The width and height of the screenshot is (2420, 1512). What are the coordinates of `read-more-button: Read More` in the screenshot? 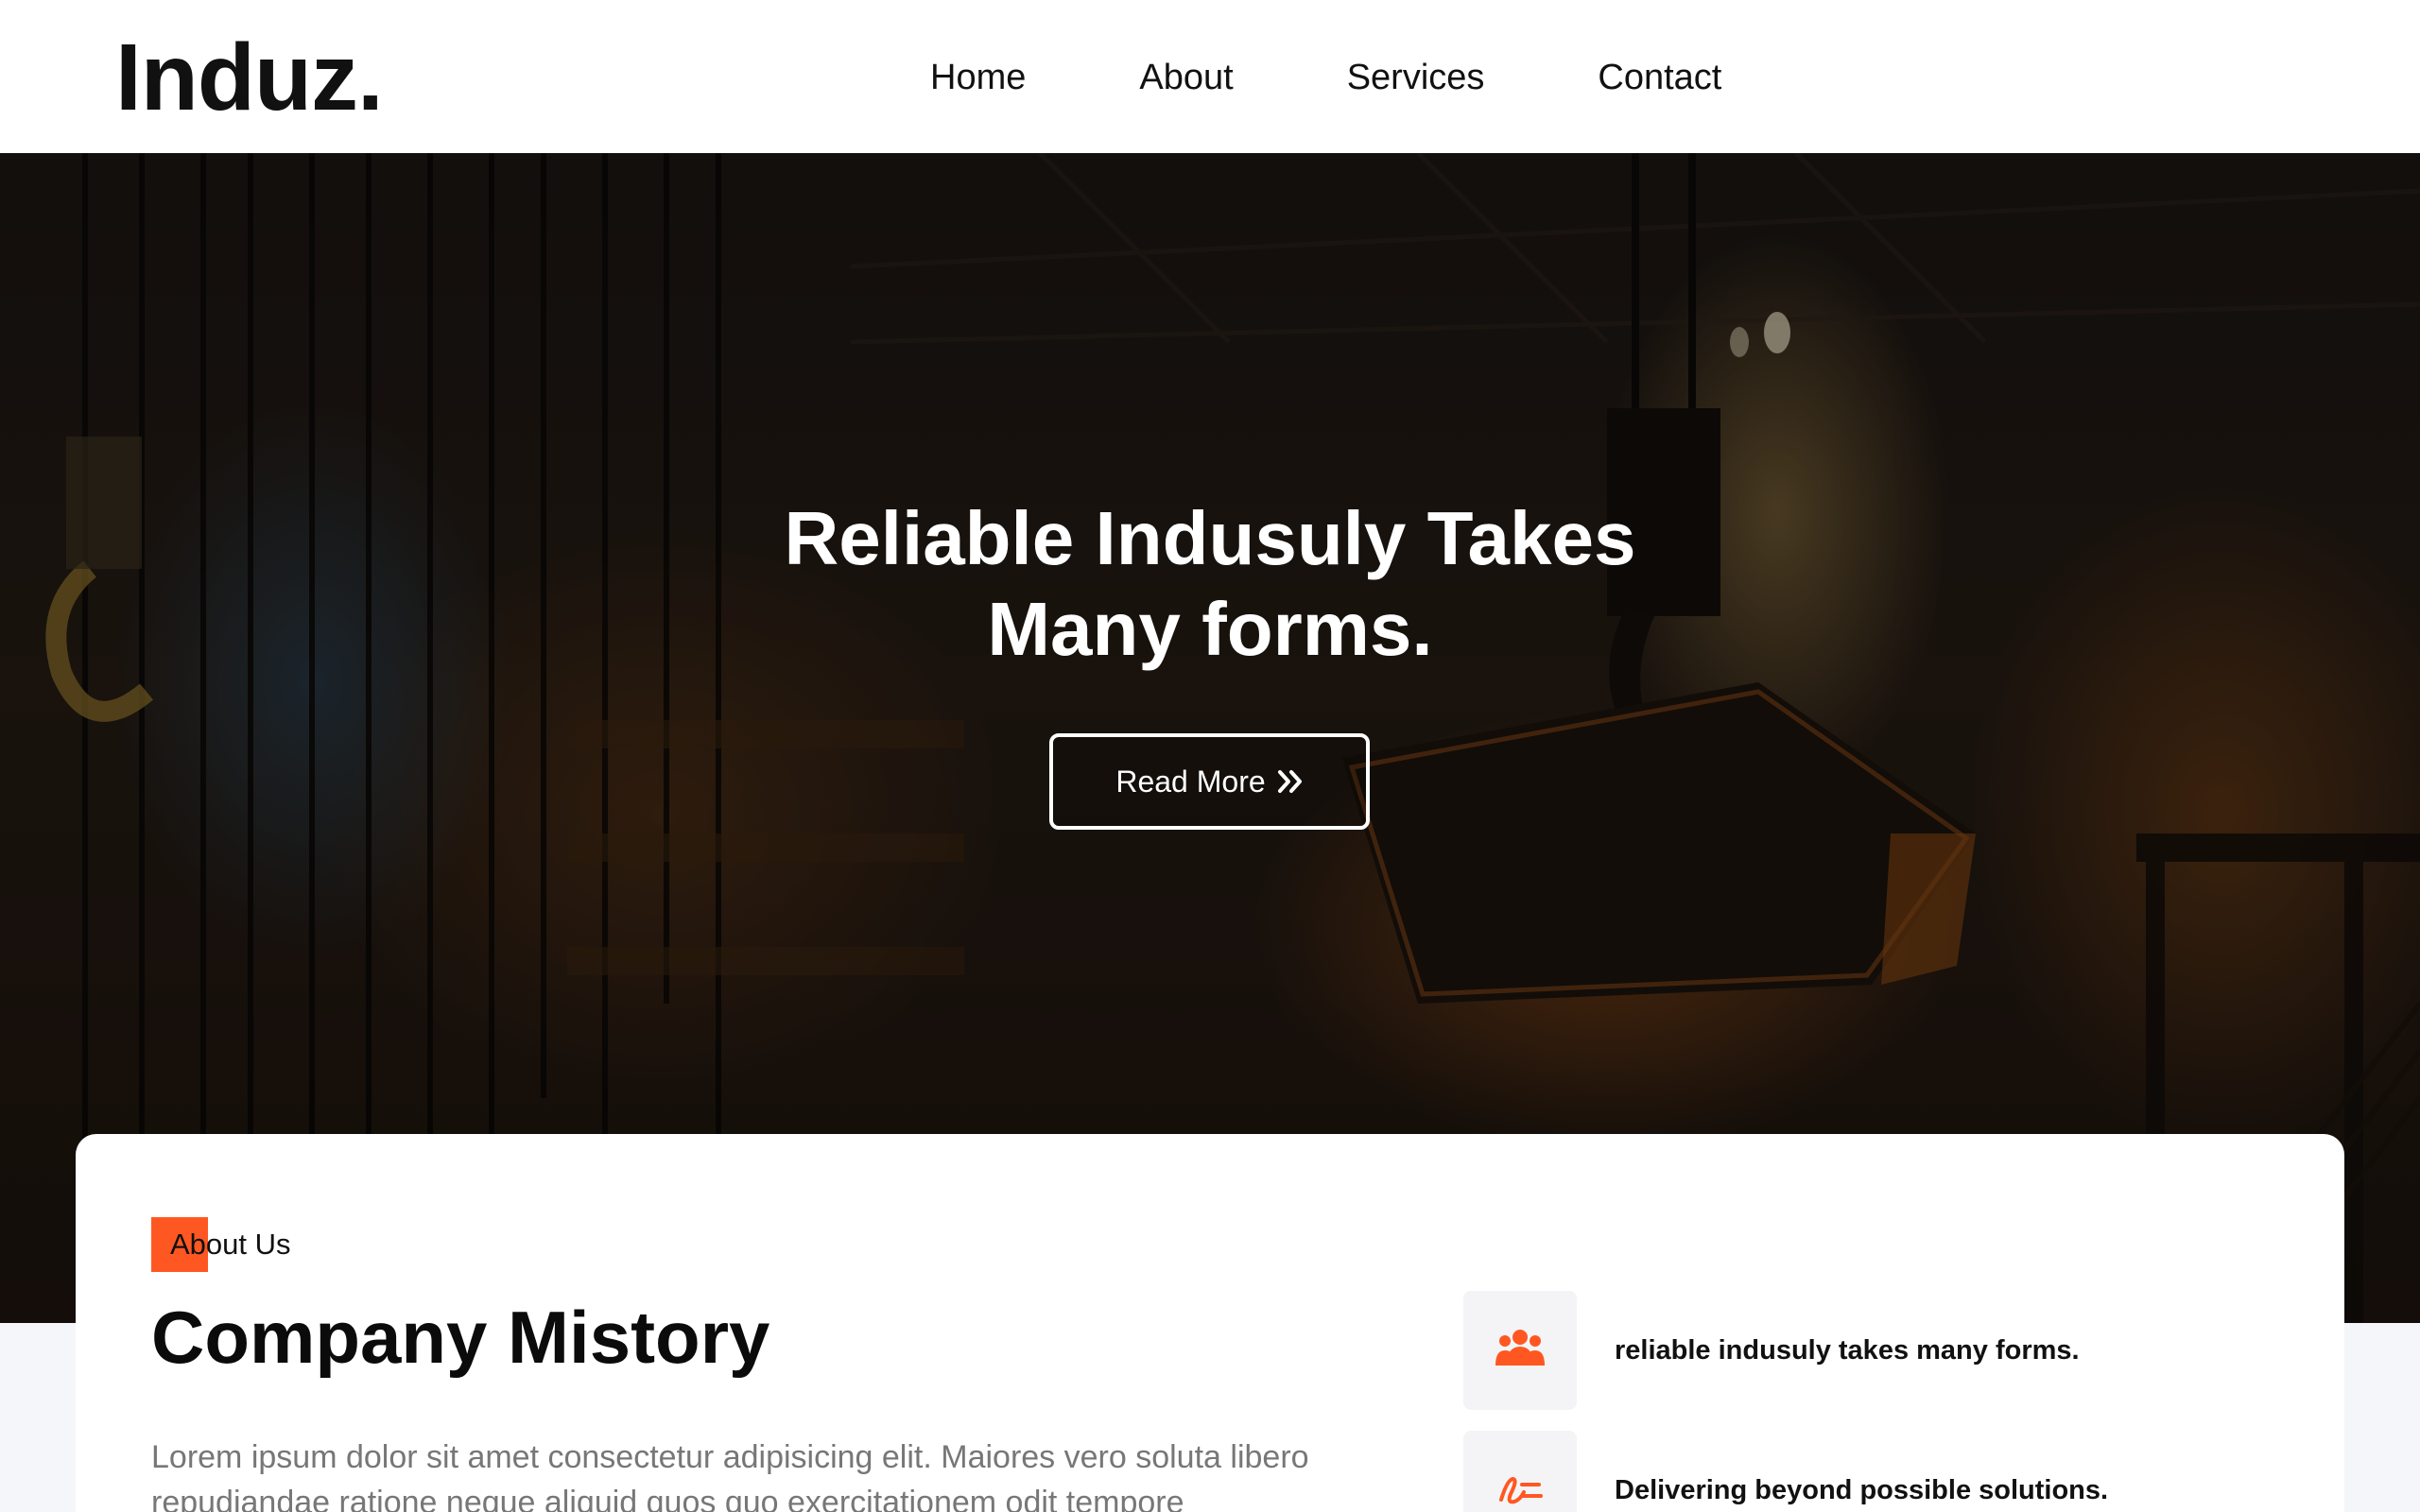 It's located at (1210, 781).